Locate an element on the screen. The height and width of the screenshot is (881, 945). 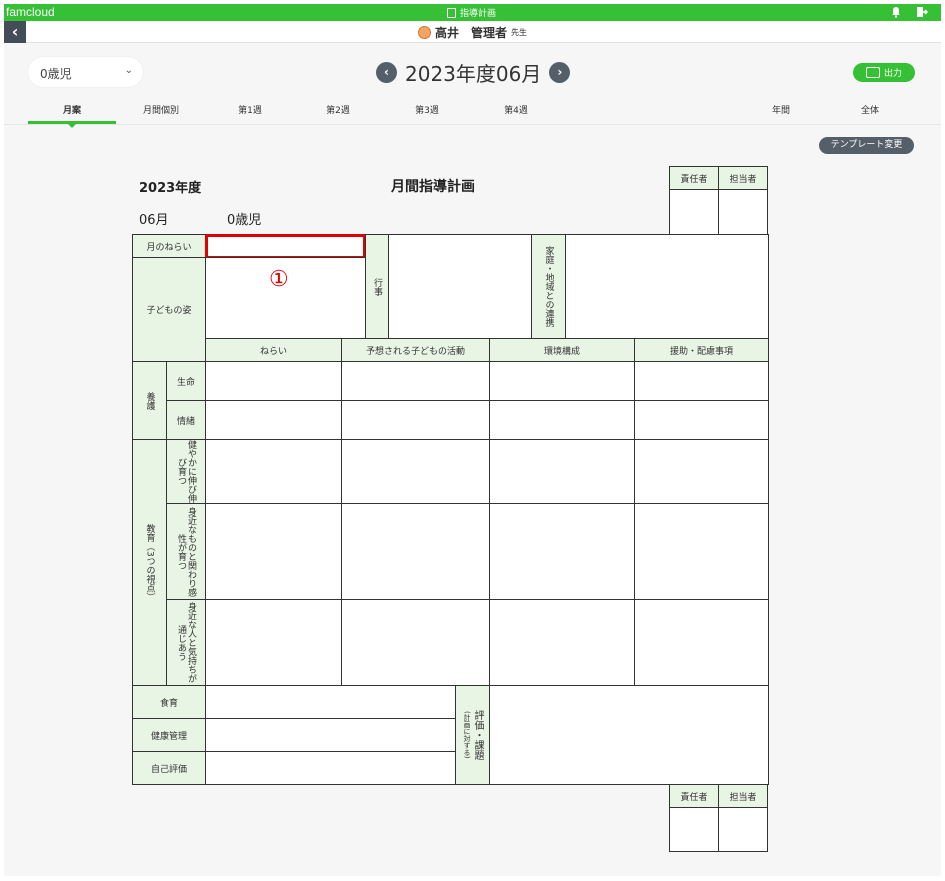
sign-box-responsible-bottom is located at coordinates (694, 829).